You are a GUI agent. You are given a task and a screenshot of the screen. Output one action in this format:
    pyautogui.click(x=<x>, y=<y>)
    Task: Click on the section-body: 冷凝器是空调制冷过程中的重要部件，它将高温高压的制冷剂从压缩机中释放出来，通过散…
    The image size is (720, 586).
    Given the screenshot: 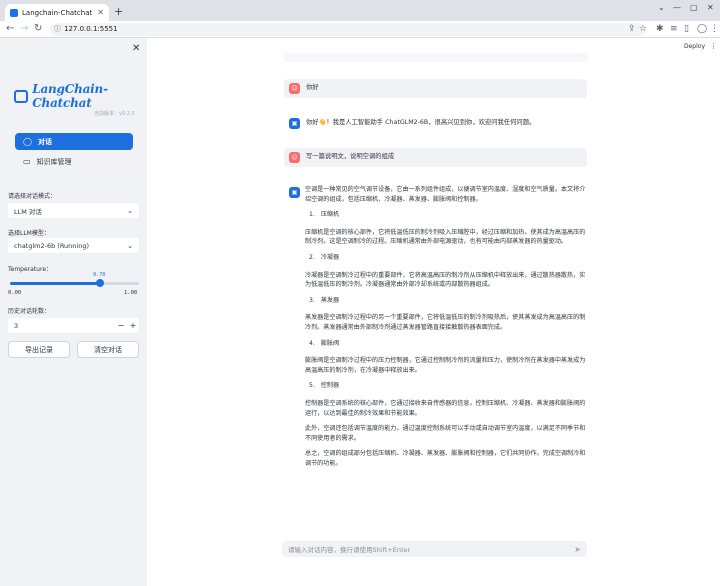 What is the action you would take?
    pyautogui.click(x=445, y=280)
    